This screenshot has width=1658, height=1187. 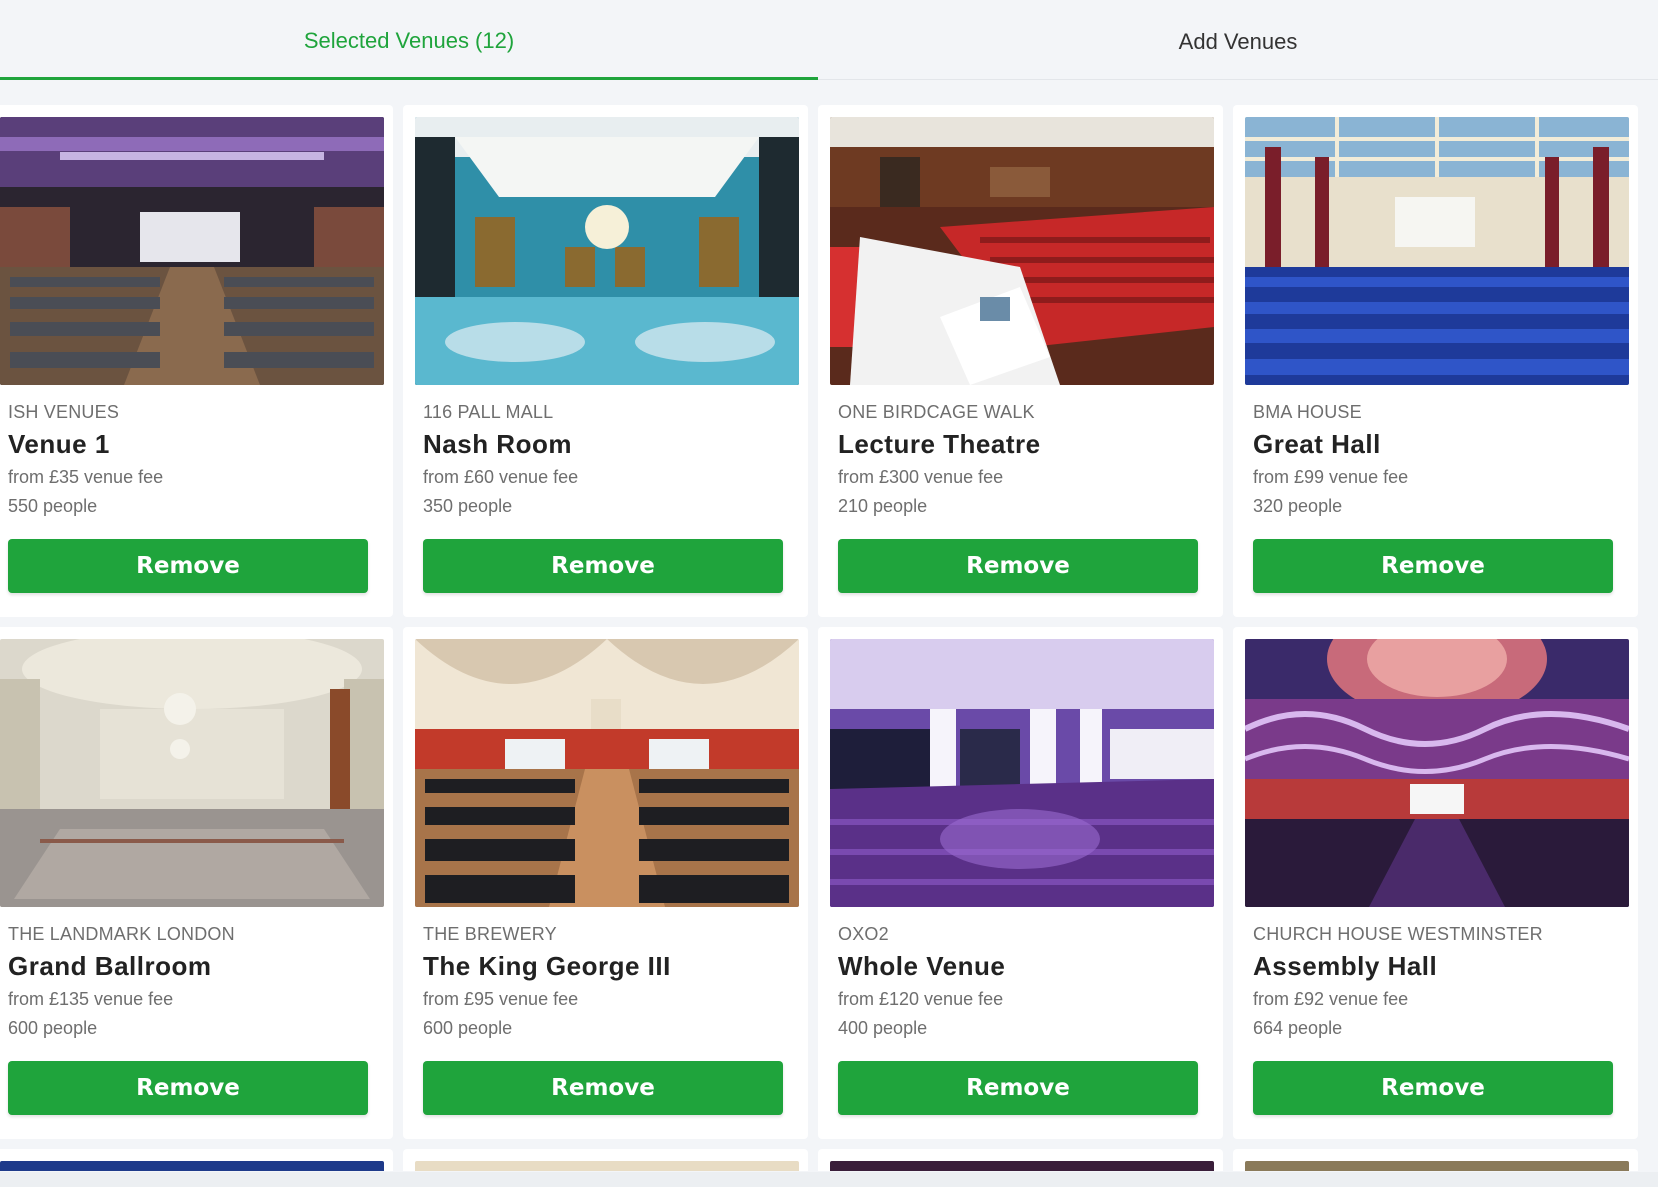 I want to click on venue-fee: from £99 venue fee, so click(x=1331, y=477).